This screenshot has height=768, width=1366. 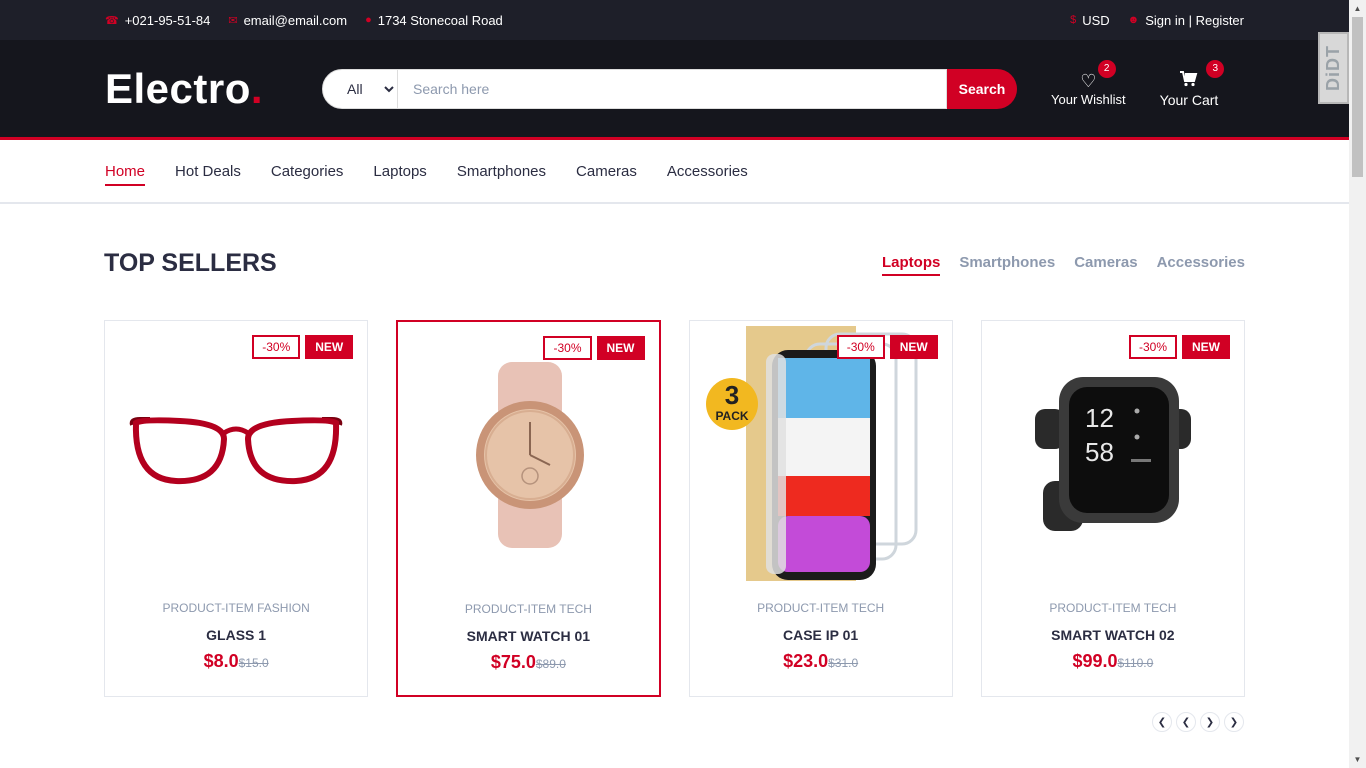 What do you see at coordinates (1099, 452) in the screenshot?
I see `watch-minute: 58` at bounding box center [1099, 452].